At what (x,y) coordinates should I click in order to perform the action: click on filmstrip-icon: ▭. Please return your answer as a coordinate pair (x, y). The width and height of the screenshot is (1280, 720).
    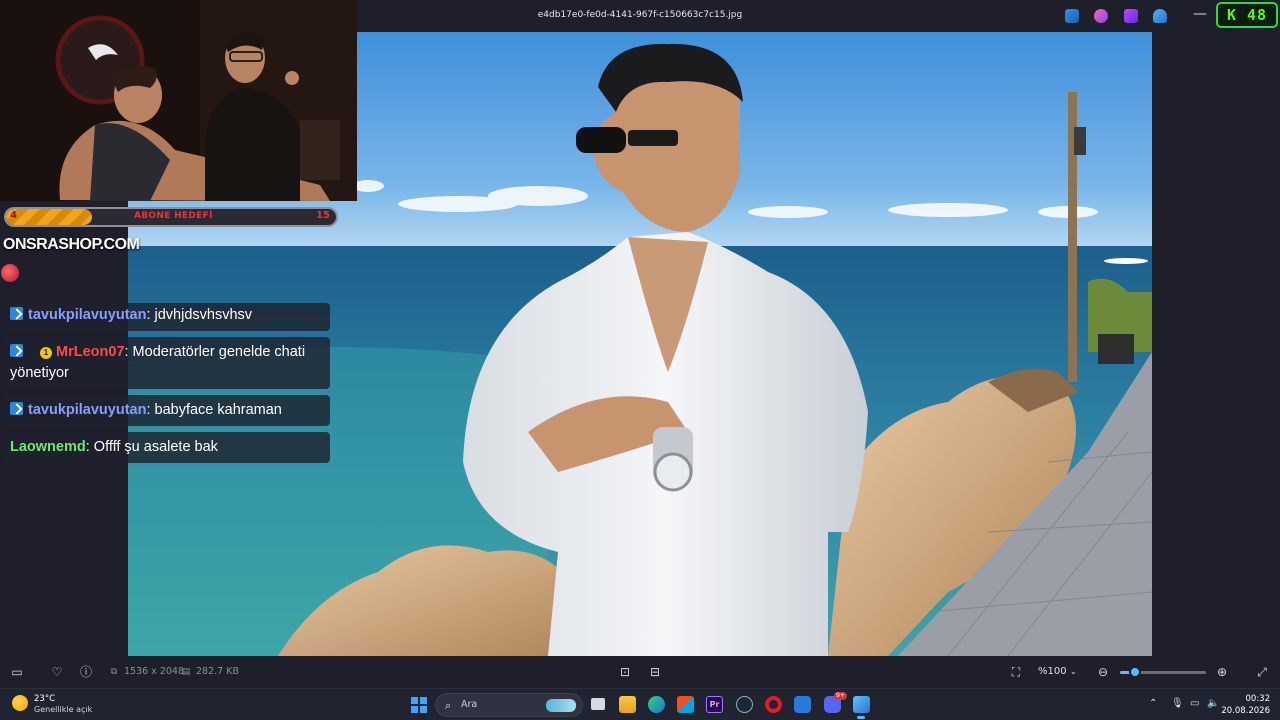
    Looking at the image, I should click on (17, 672).